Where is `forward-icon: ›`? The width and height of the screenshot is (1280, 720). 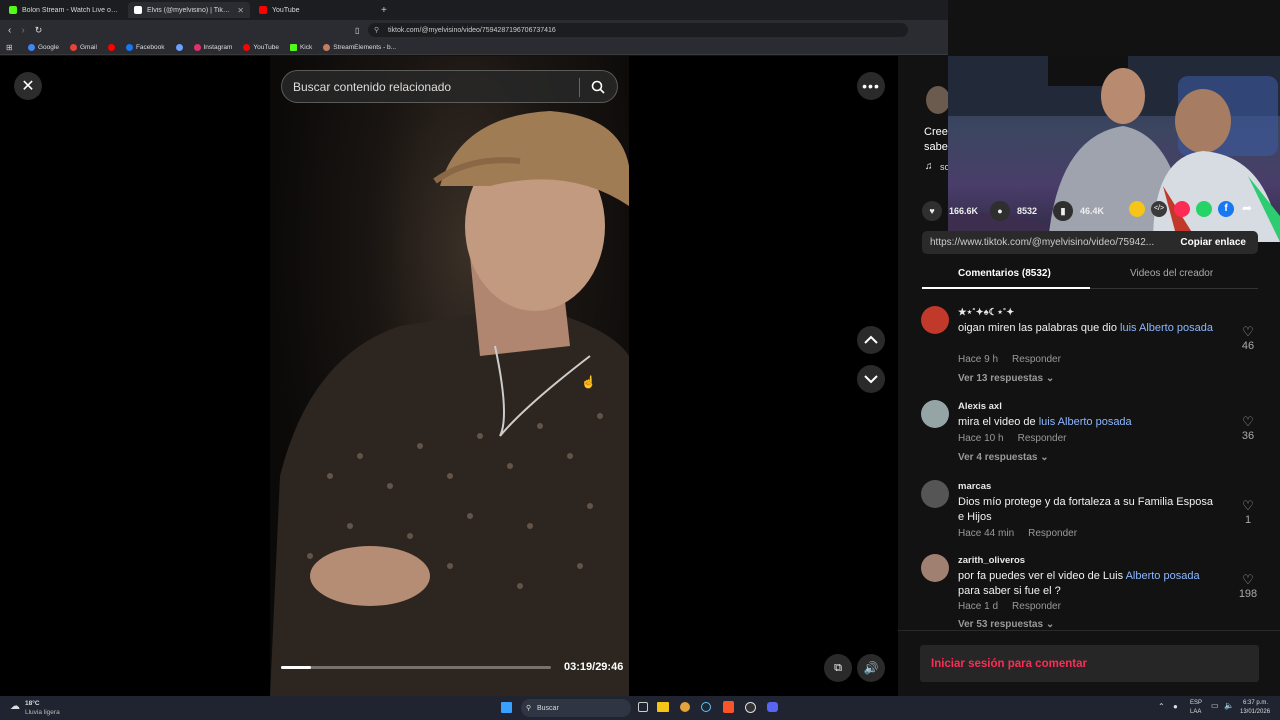
forward-icon: › is located at coordinates (22, 30).